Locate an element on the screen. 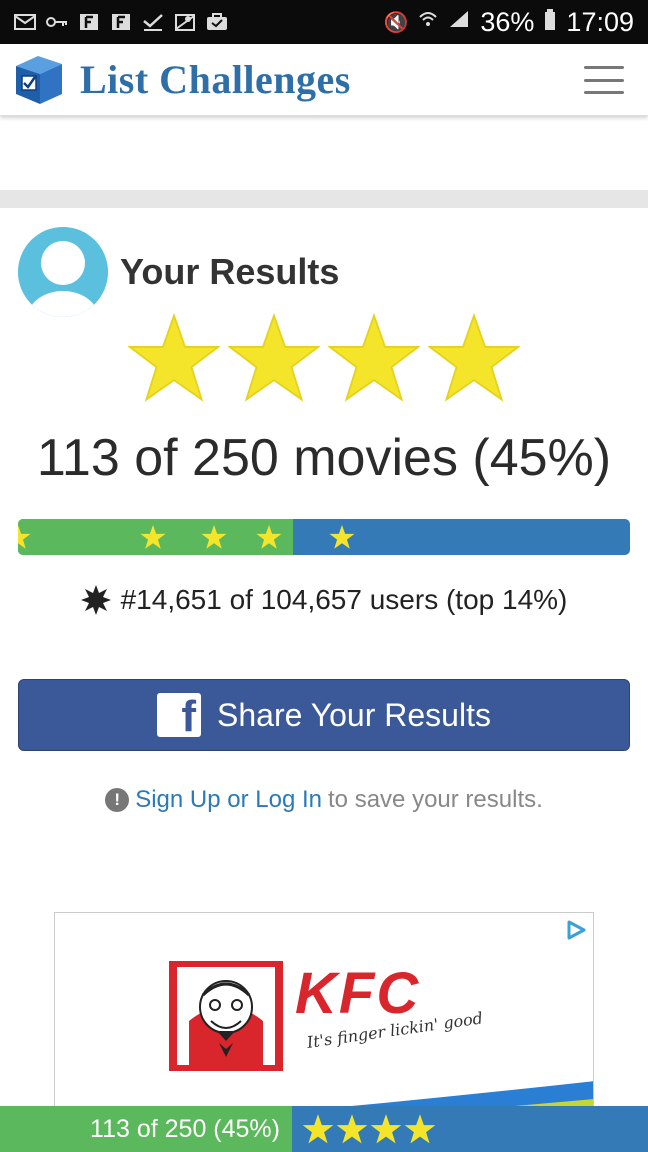 Image resolution: width=648 pixels, height=1152 pixels. brand-name: List Challenges is located at coordinates (215, 79).